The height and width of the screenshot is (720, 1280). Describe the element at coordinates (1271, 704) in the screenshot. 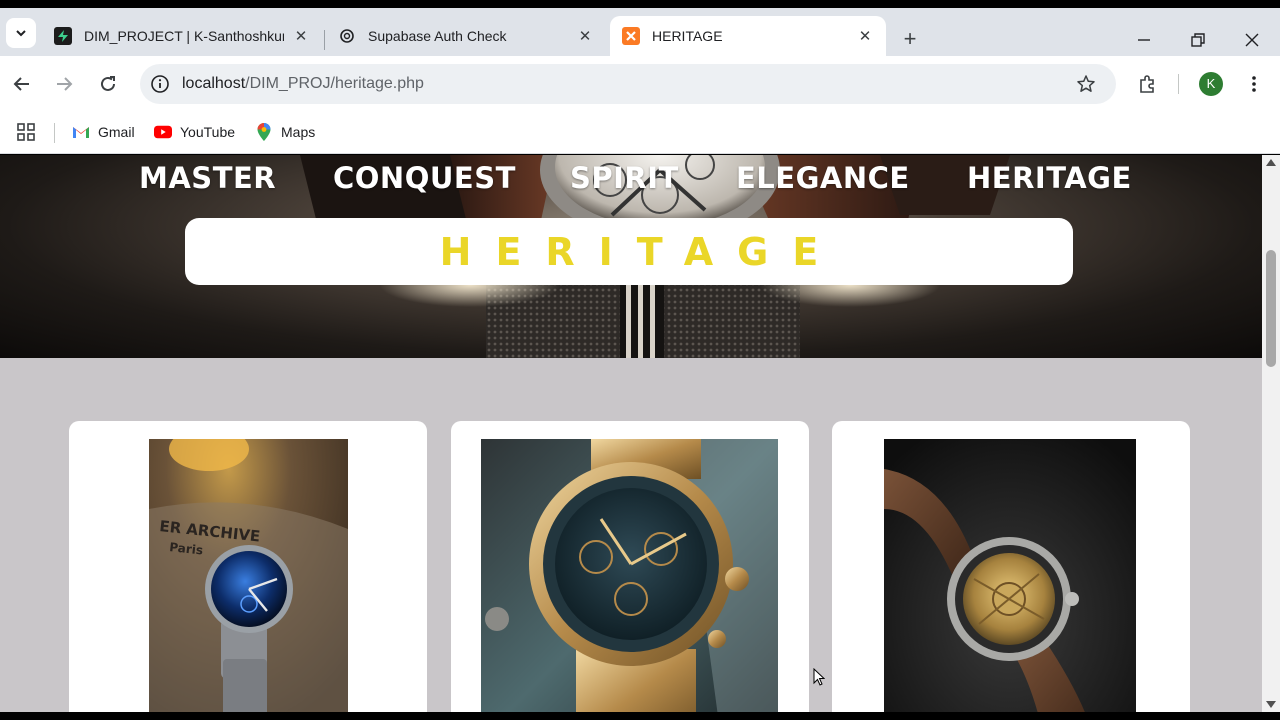

I see `scroll-down-arrow-icon` at that location.